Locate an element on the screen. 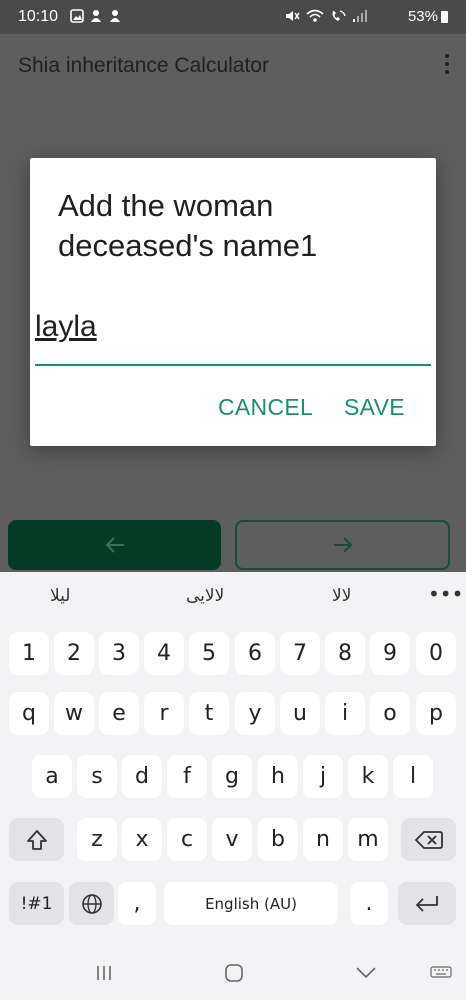 The height and width of the screenshot is (1000, 466). back-button is located at coordinates (114, 545).